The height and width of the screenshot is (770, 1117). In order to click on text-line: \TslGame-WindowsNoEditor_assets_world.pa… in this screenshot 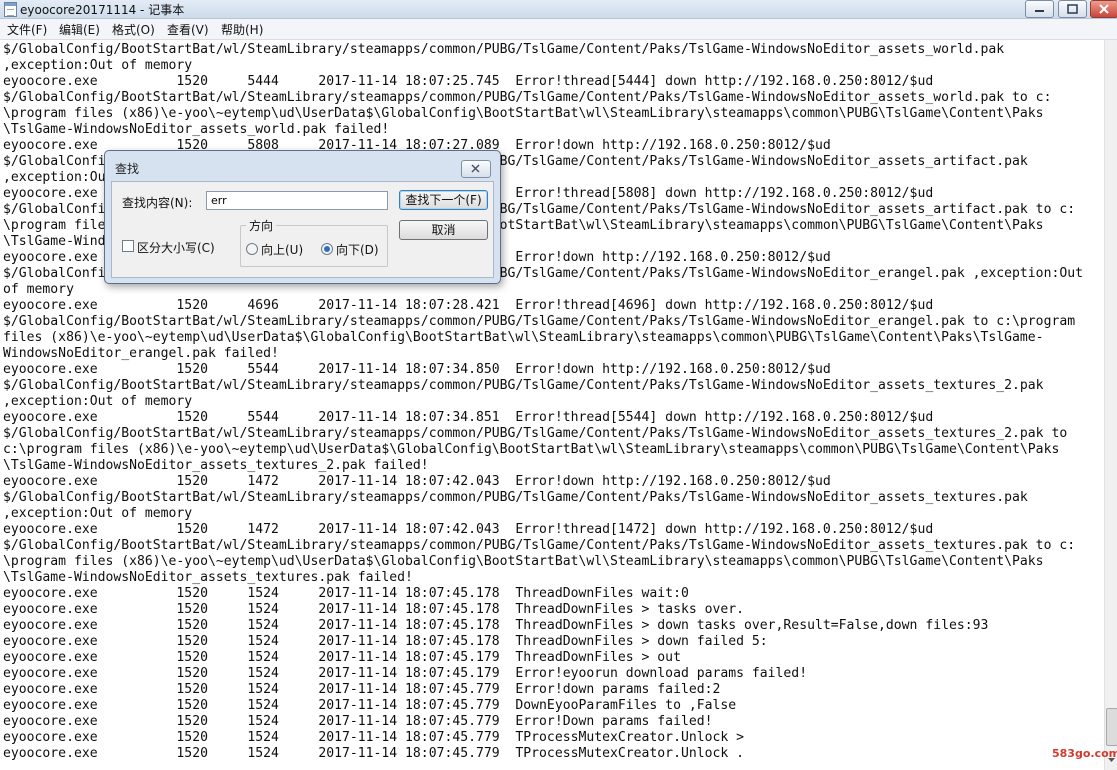, I will do `click(196, 130)`.